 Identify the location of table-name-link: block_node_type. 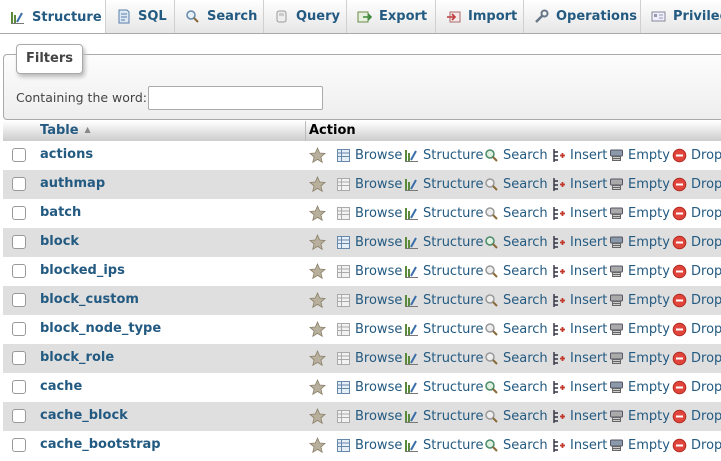
(100, 328).